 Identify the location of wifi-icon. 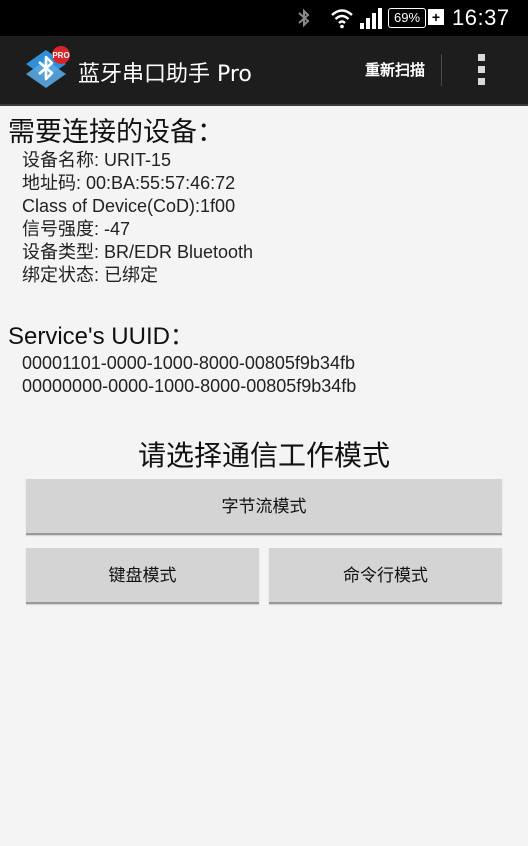
(342, 19).